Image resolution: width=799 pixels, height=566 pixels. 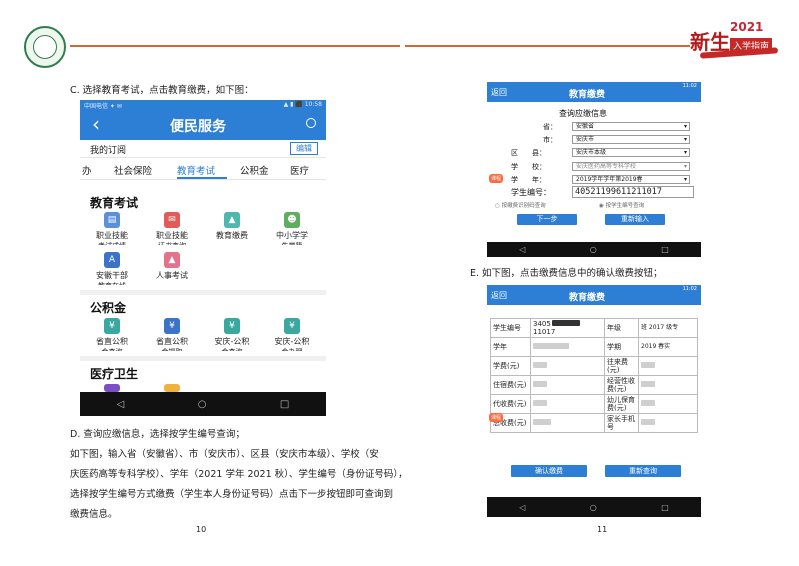 I want to click on year-select: 2019学年学年第2019春, so click(x=631, y=179).